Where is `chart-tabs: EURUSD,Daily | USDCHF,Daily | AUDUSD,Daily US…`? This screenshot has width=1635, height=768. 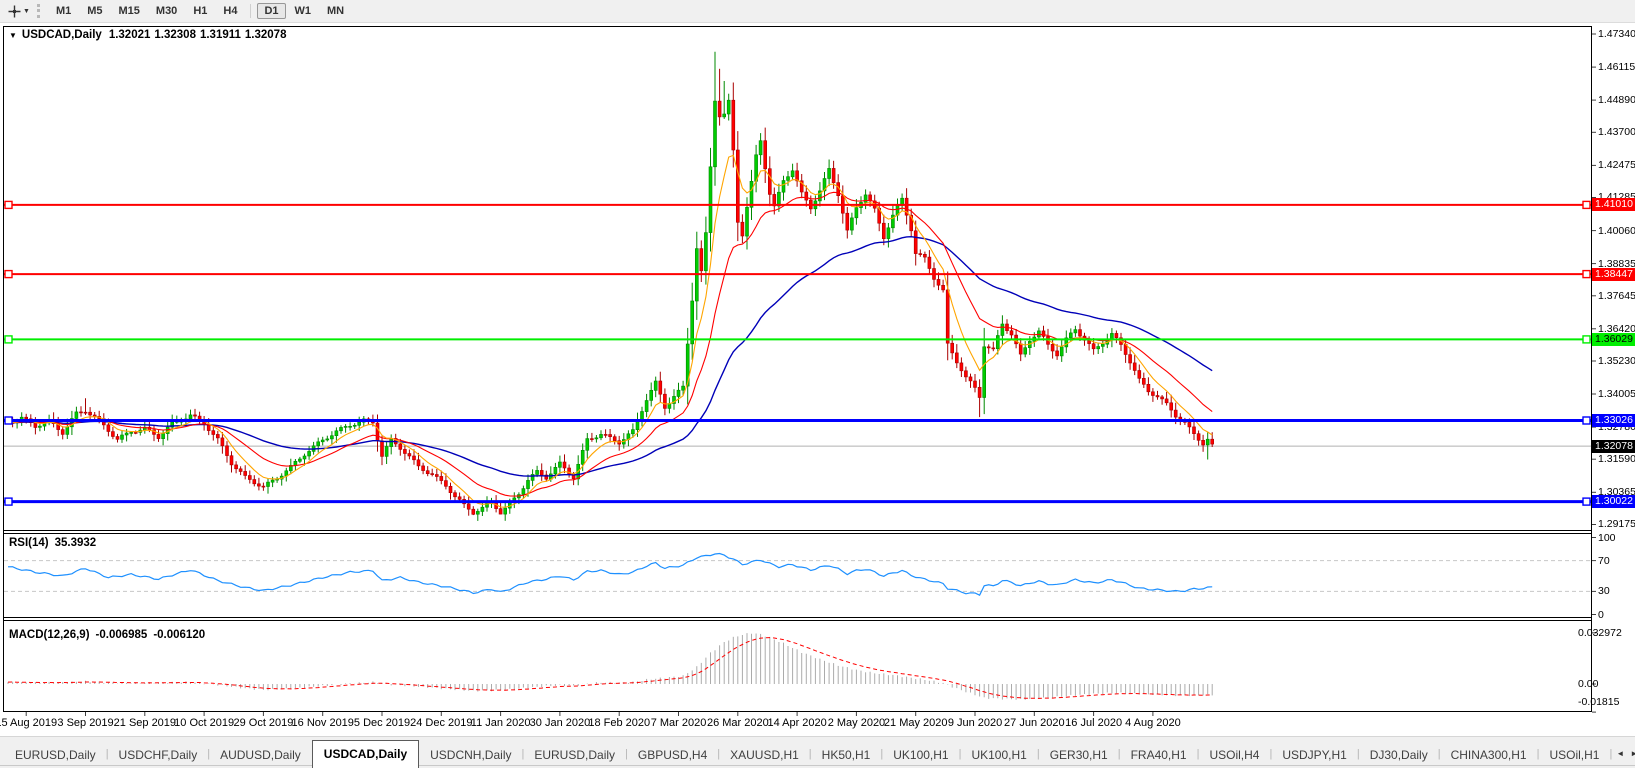 chart-tabs: EURUSD,Daily | USDCHF,Daily | AUDUSD,Daily US… is located at coordinates (820, 753).